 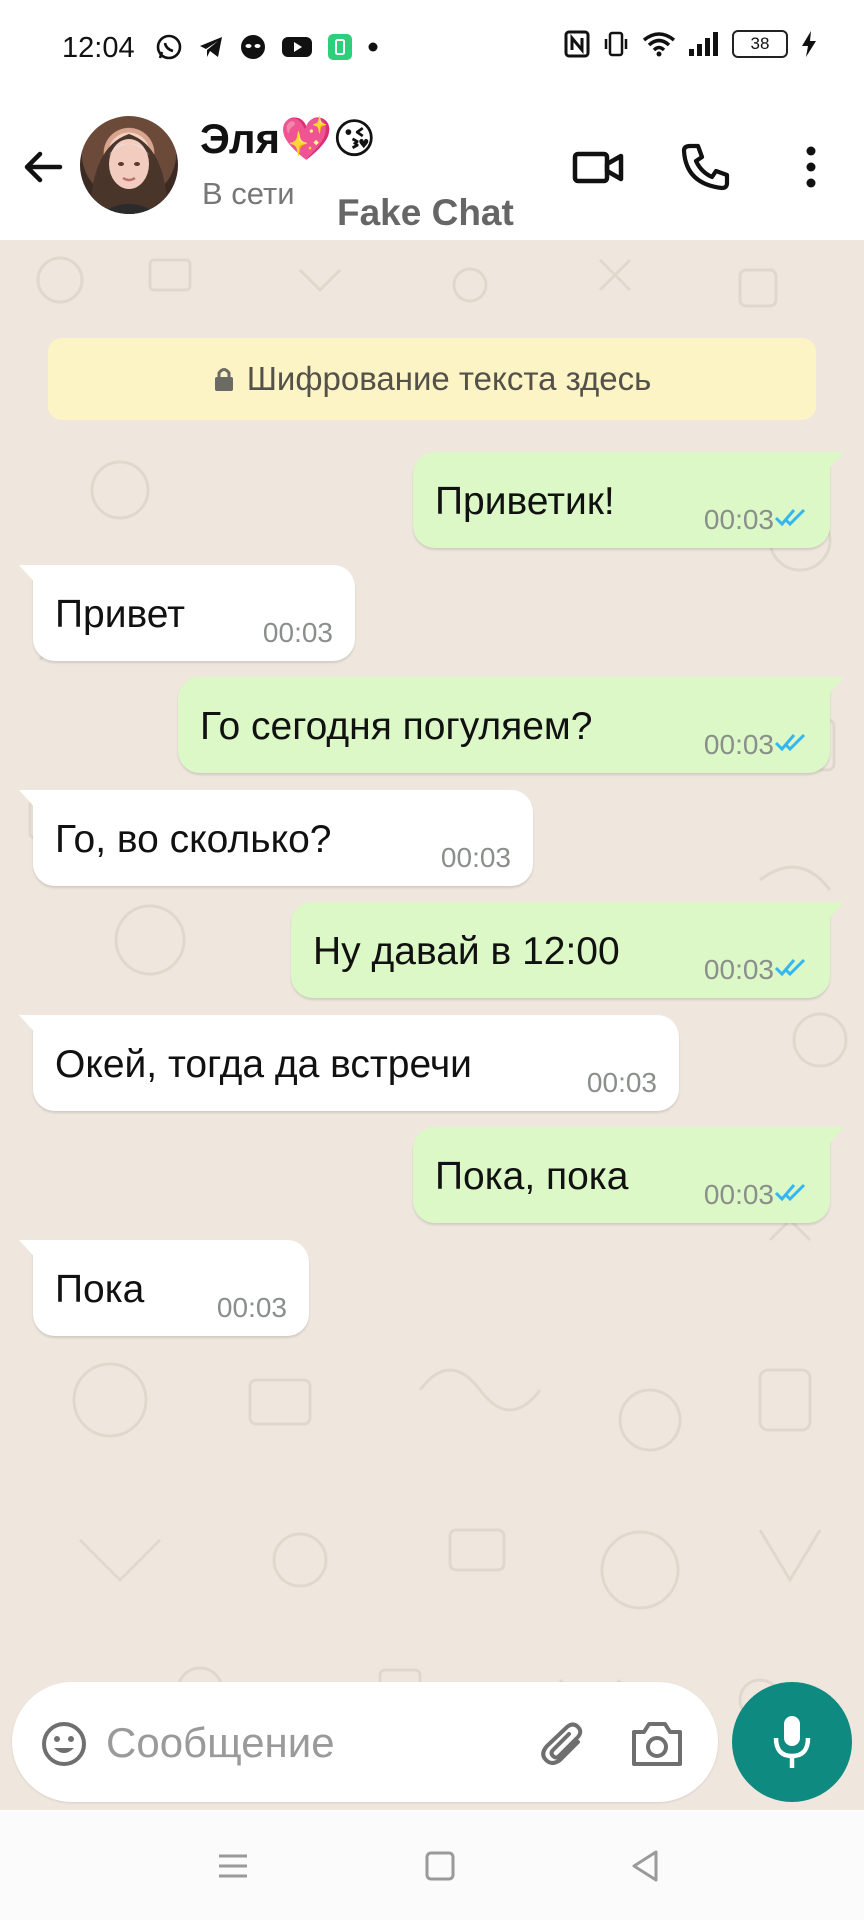 I want to click on battery-saver-icon, so click(x=340, y=47).